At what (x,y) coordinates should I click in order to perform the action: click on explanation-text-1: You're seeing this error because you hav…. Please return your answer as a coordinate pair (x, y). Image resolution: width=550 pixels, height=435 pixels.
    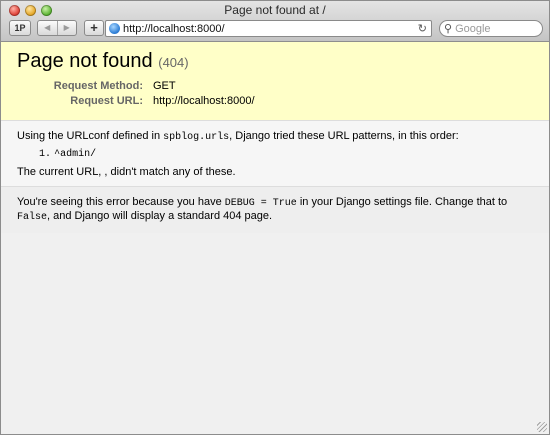
    Looking at the image, I should click on (121, 202).